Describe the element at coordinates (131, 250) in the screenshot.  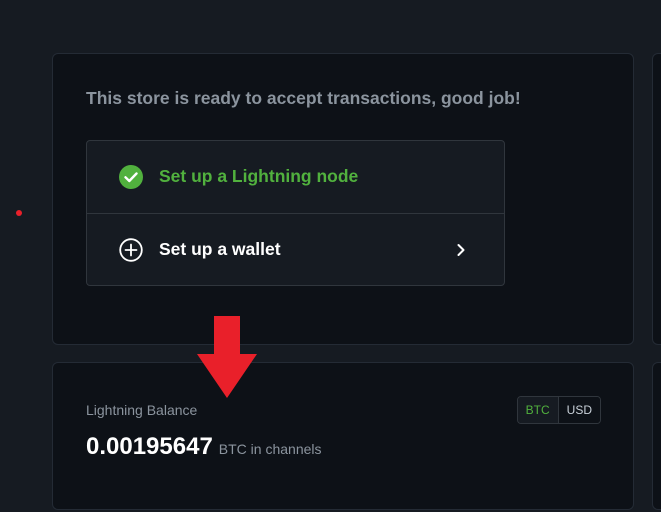
I see `plus-circle-icon` at that location.